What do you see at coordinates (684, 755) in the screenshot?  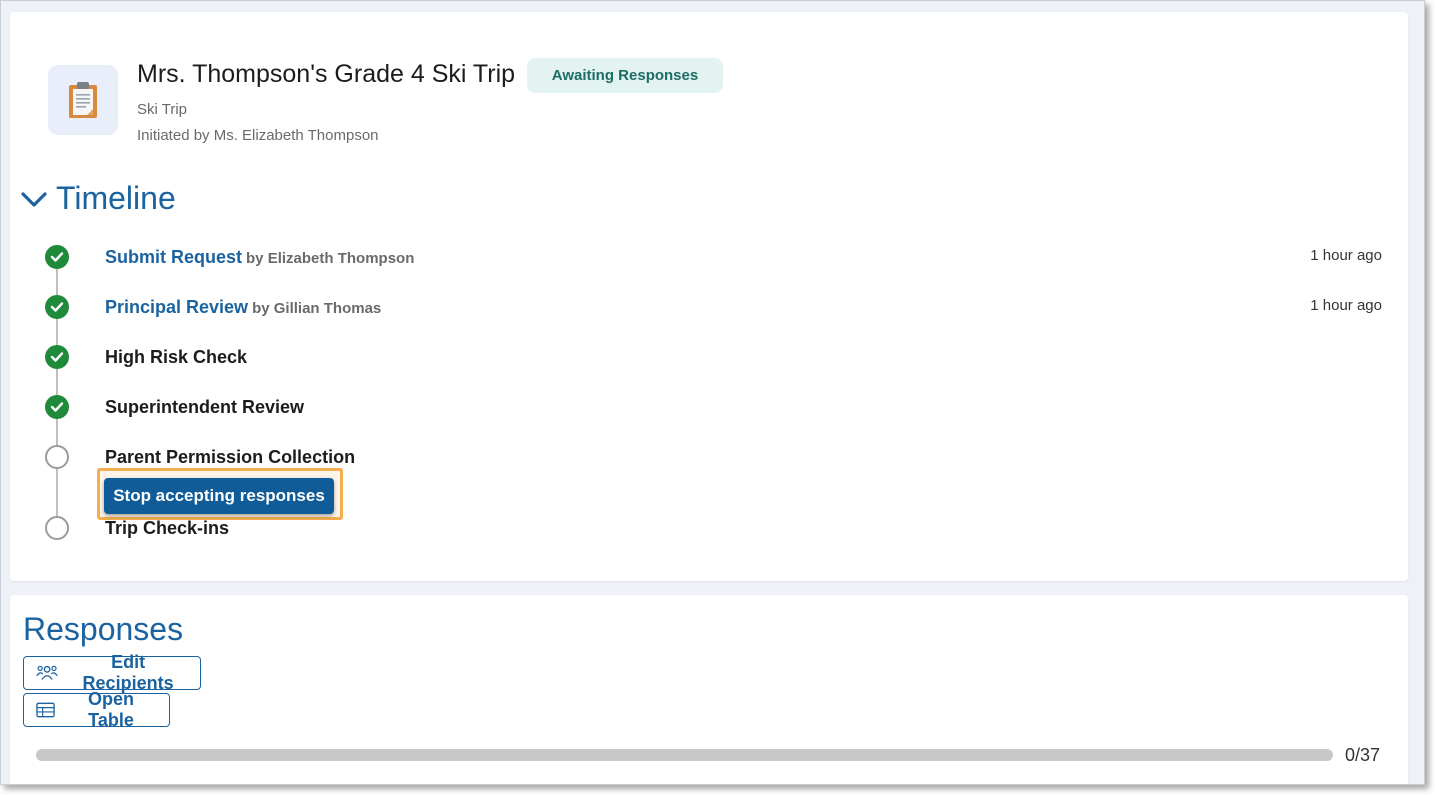 I see `responses-progress-bar` at bounding box center [684, 755].